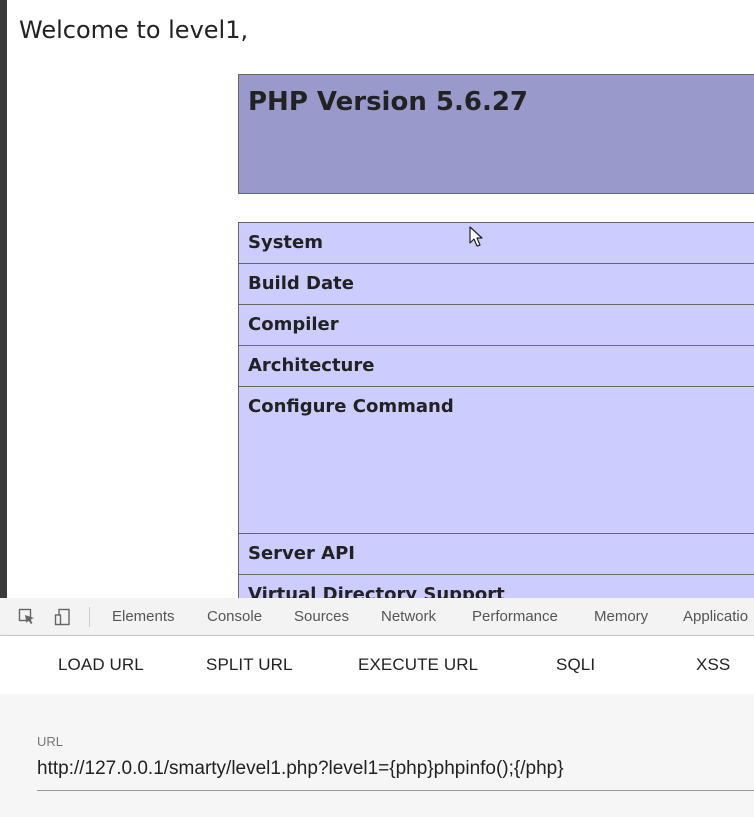 The width and height of the screenshot is (754, 817). What do you see at coordinates (50, 741) in the screenshot?
I see `url-label: URL` at bounding box center [50, 741].